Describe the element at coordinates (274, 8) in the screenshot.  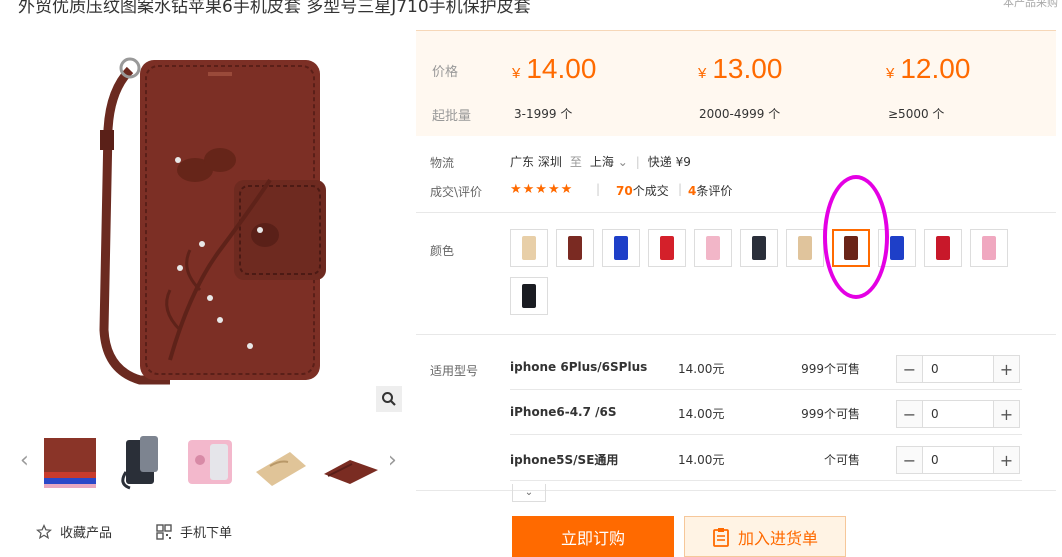
I see `product-title: 外贸优质压纹图案水钻苹果6手机皮套 多型号三星J710手机保护皮套` at that location.